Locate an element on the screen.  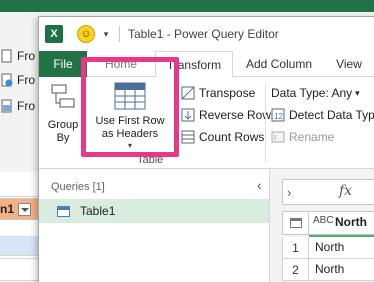
data-type-dropdown: Data Type: Any ▾ is located at coordinates (315, 93).